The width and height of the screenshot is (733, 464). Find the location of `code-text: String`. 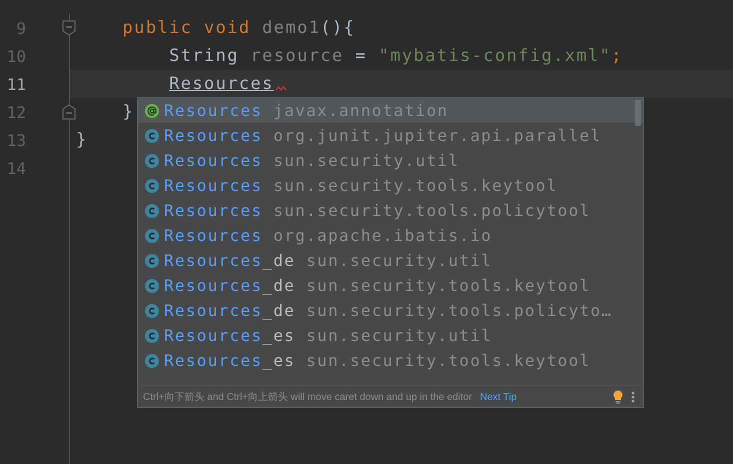

code-text: String is located at coordinates (204, 56).